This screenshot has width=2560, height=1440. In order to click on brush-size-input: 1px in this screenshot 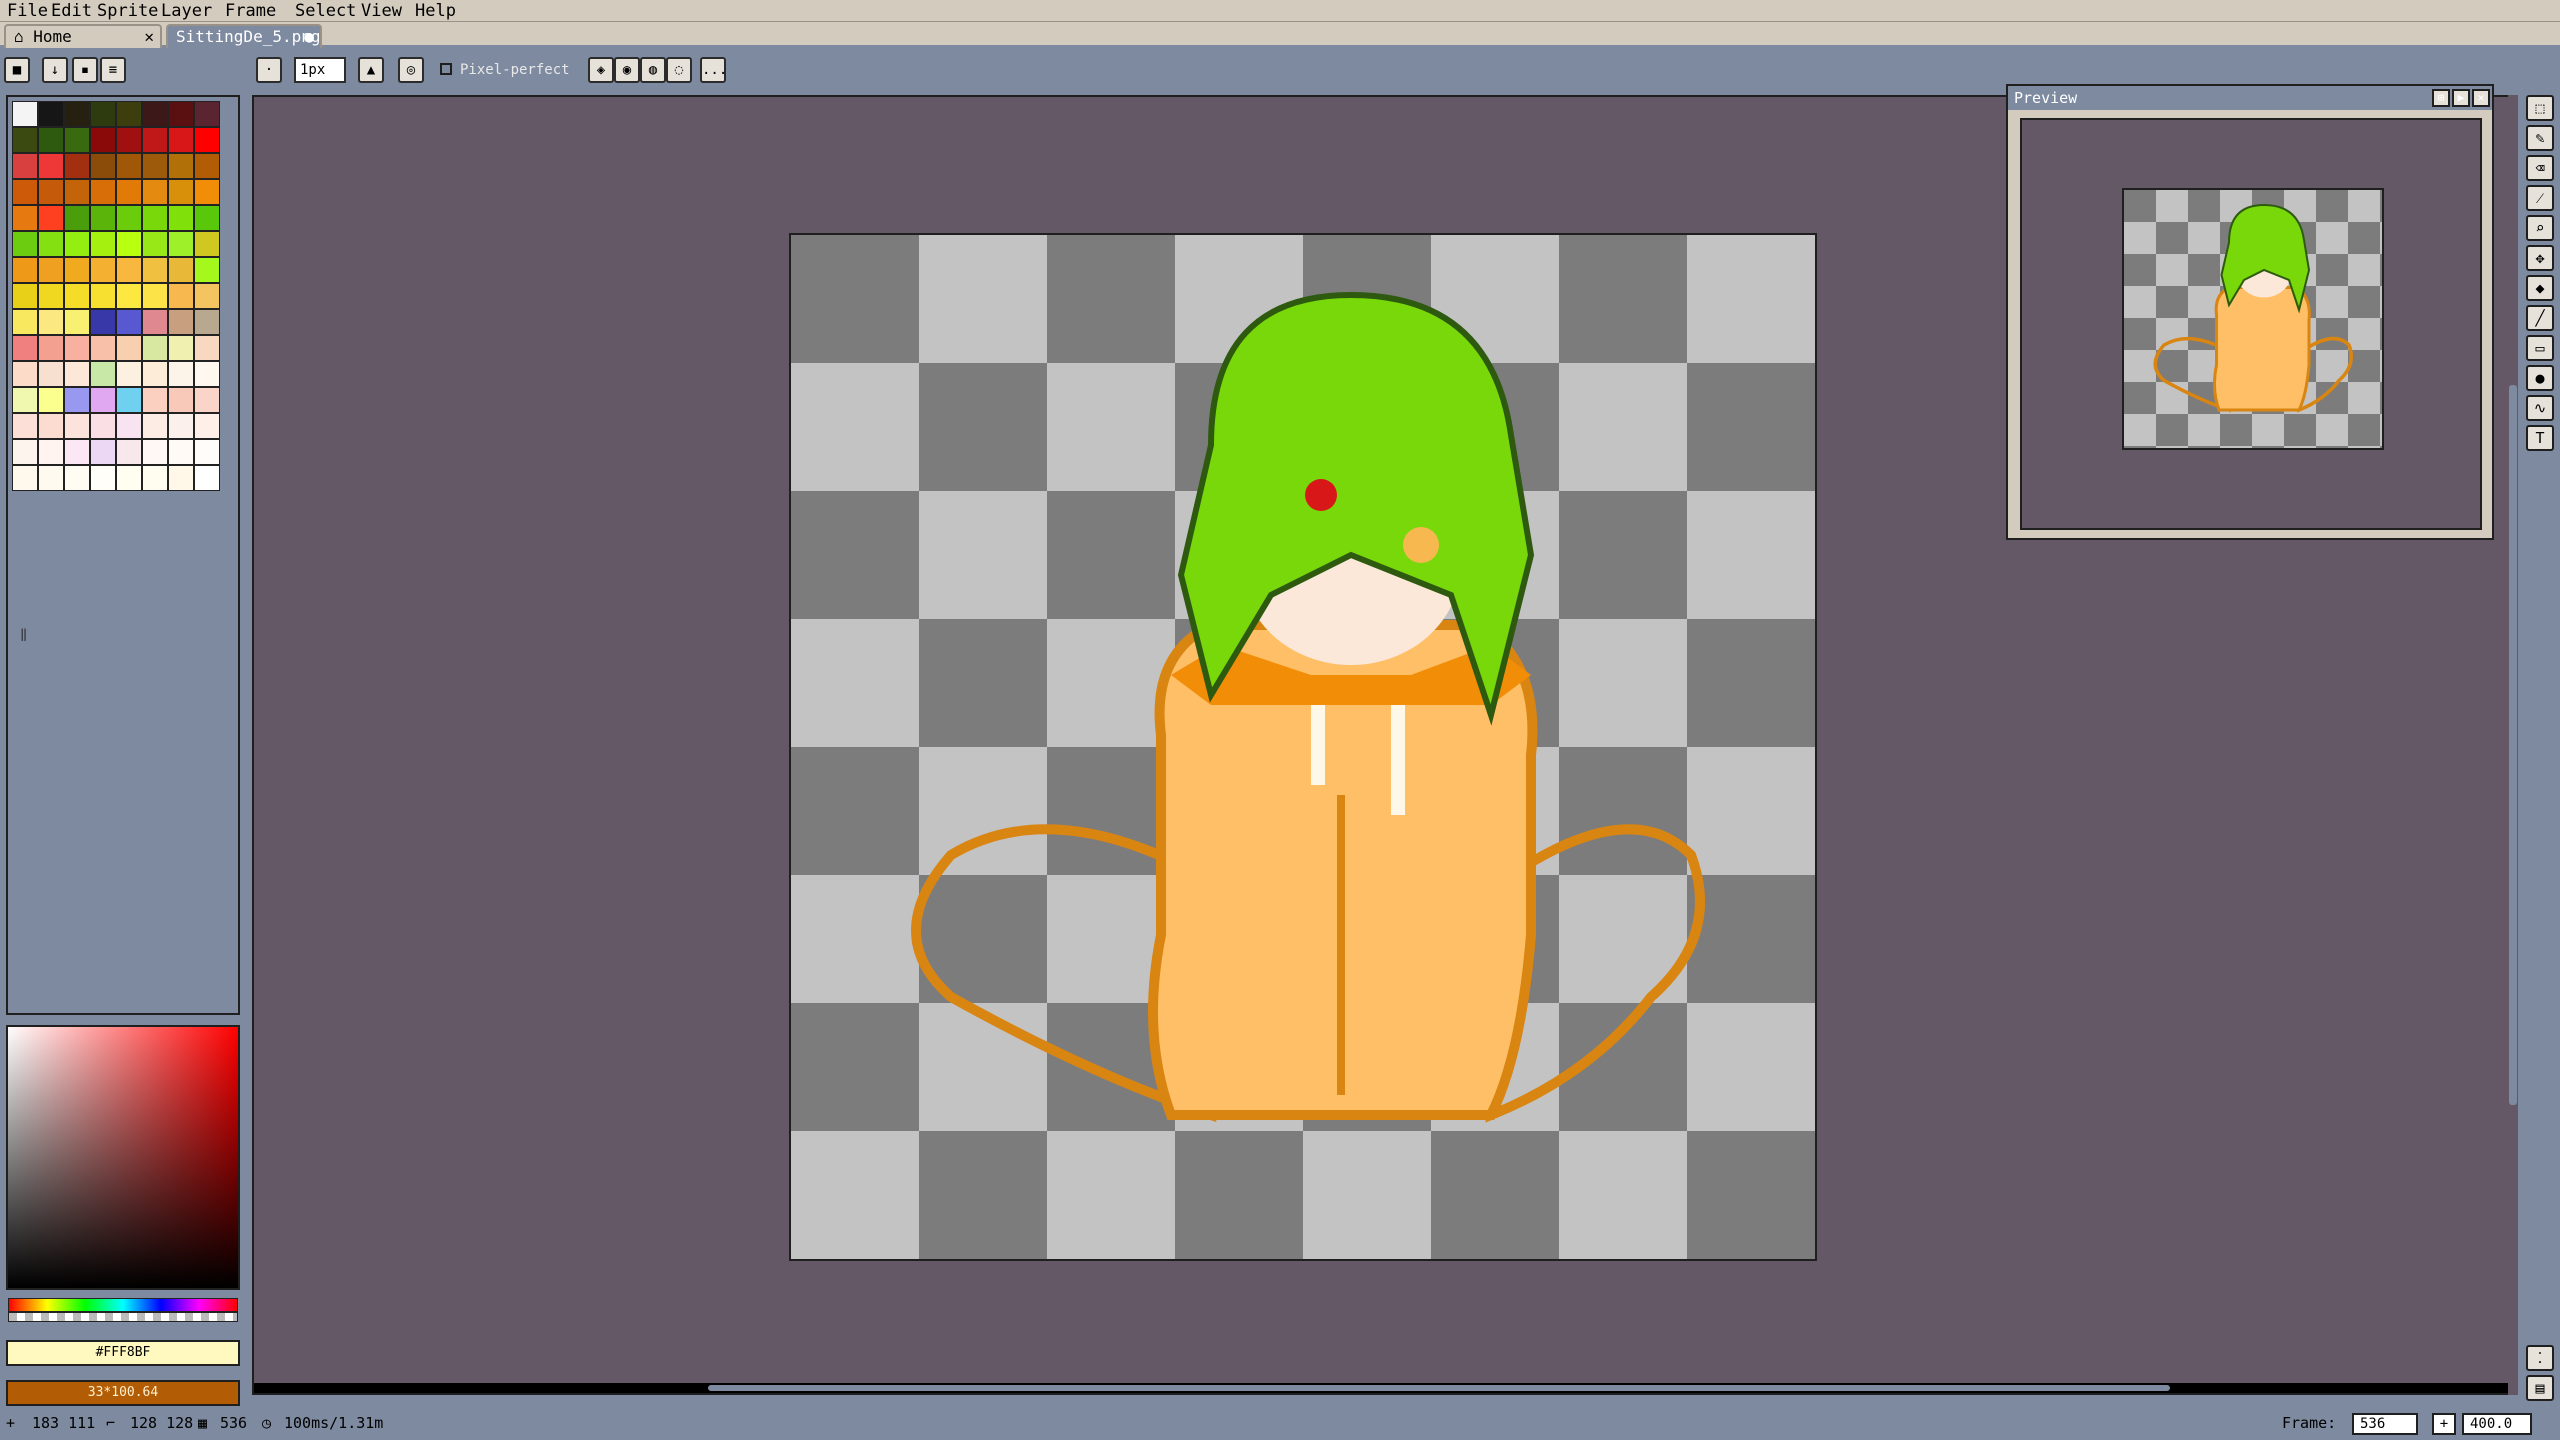, I will do `click(320, 70)`.